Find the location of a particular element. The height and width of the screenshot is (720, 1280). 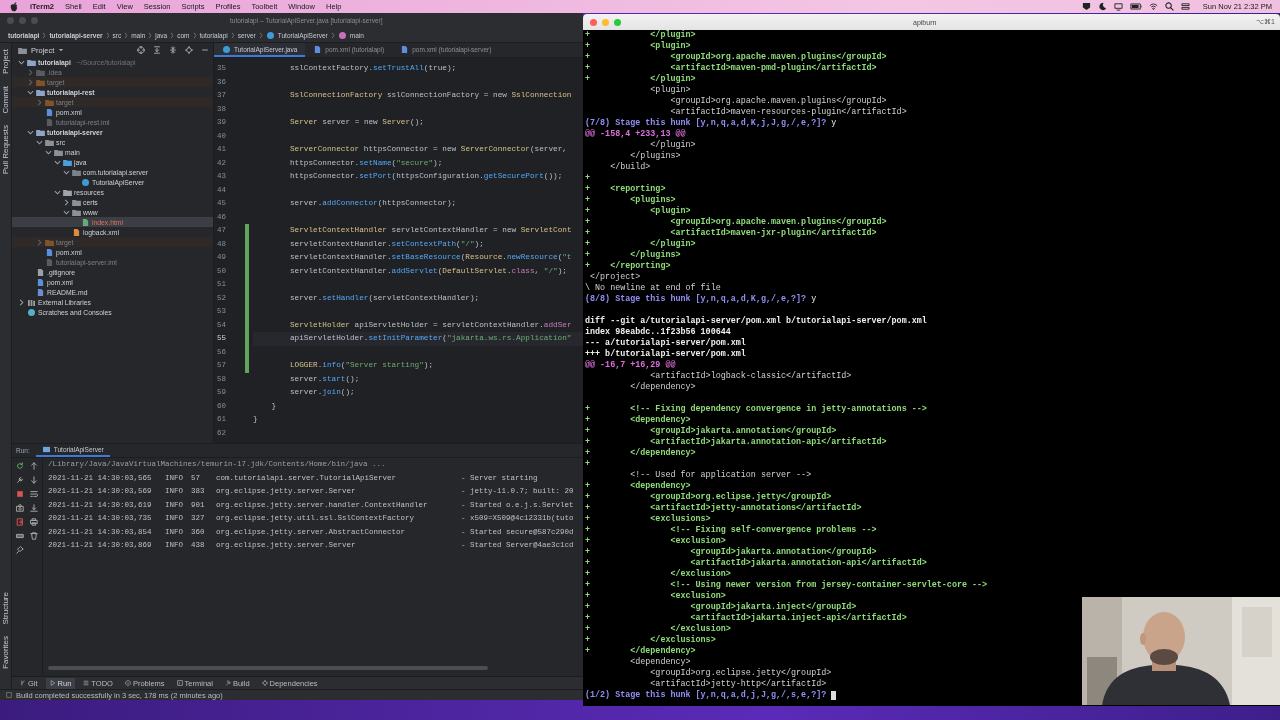

arrow-up-icon is located at coordinates (34, 466).